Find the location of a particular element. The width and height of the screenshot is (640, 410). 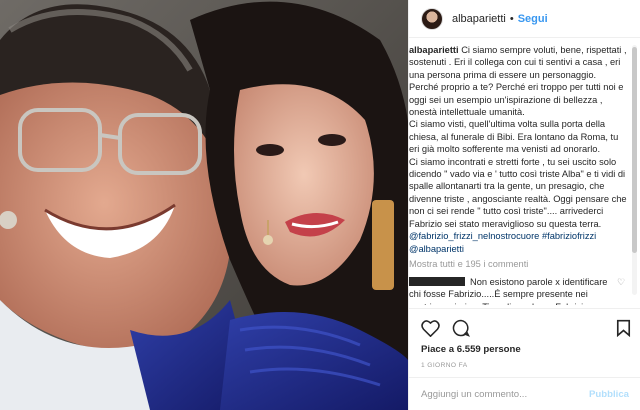

add-comment-bar: Pubblica is located at coordinates (524, 393).